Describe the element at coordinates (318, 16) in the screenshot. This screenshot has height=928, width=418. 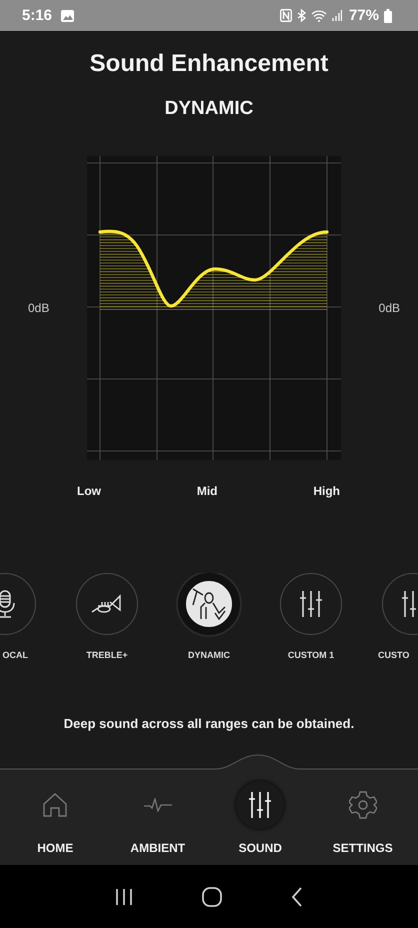
I see `wifi-icon` at that location.